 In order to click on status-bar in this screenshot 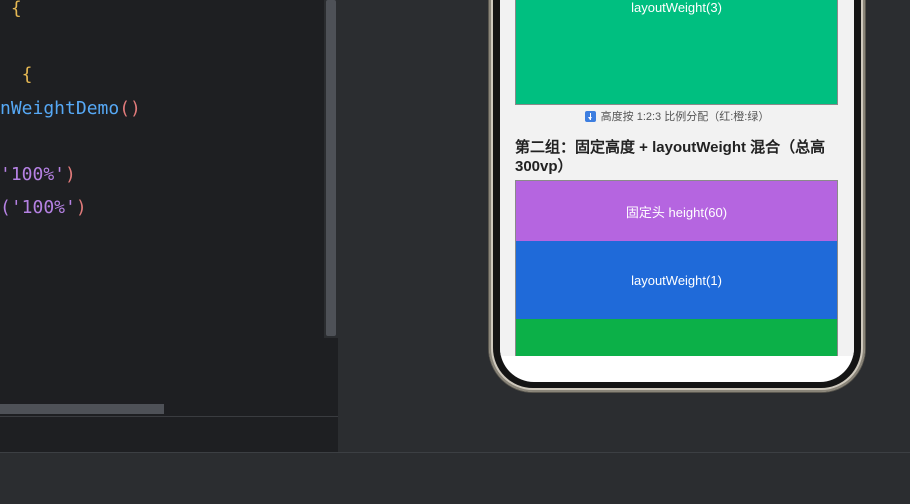, I will do `click(455, 478)`.